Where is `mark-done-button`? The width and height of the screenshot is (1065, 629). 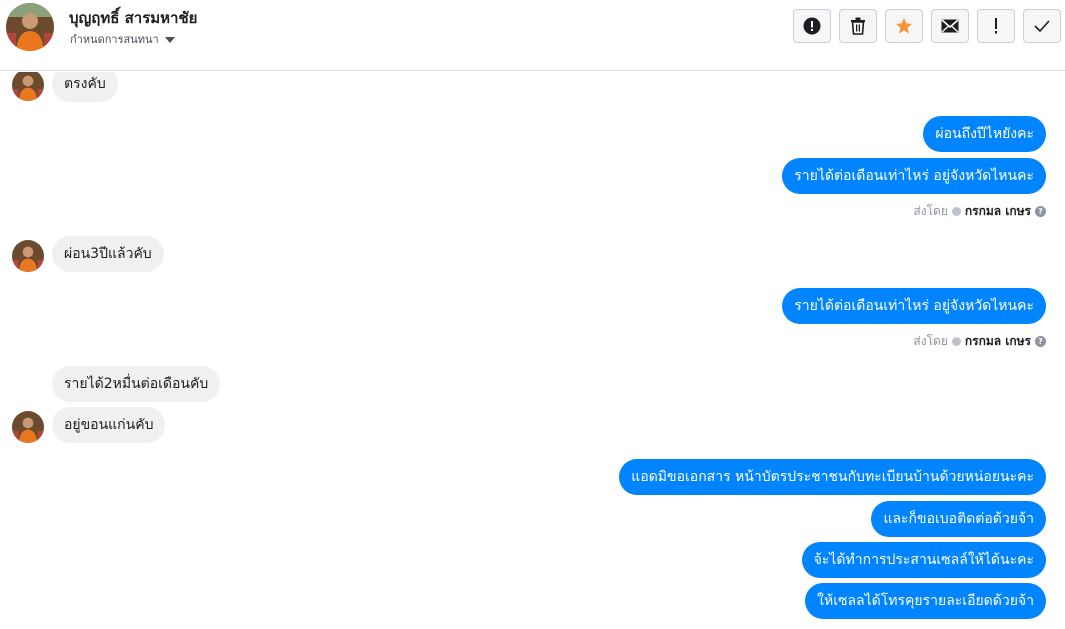
mark-done-button is located at coordinates (1042, 26).